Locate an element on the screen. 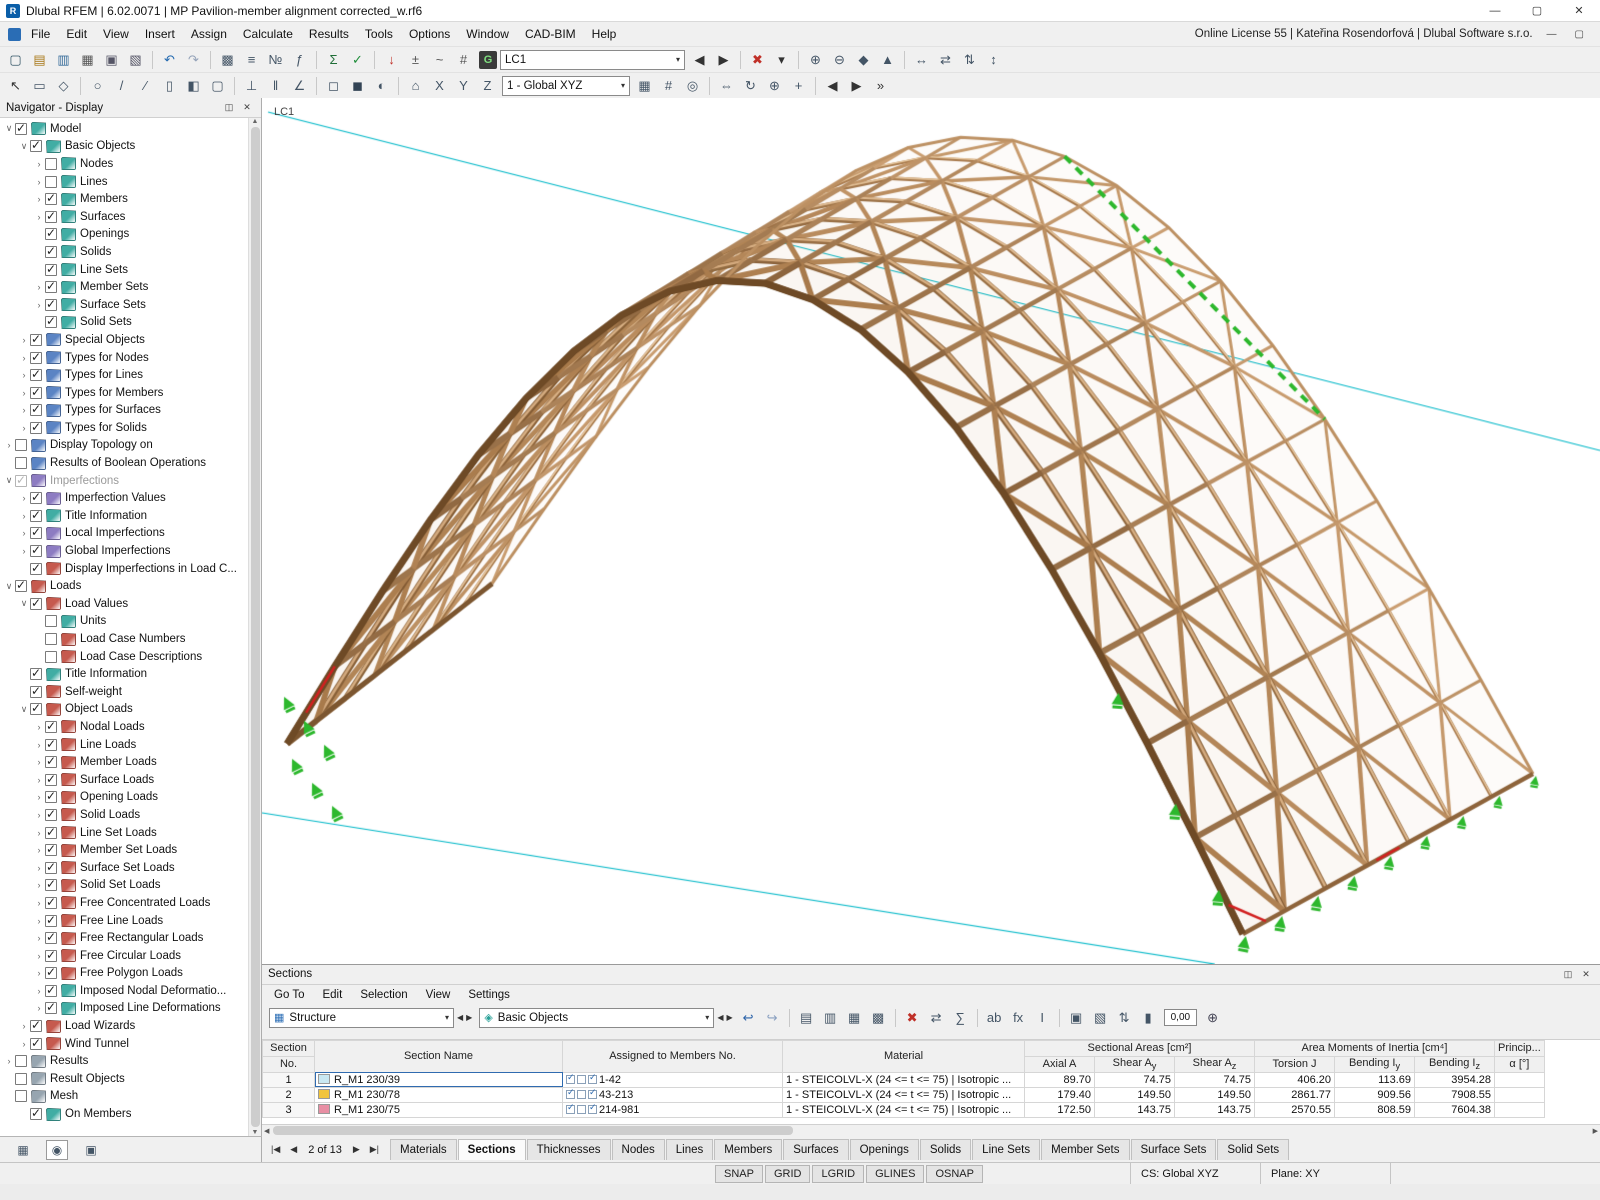  tree-item-types-for-nodes: › Types for Nodes is located at coordinates (124, 358).